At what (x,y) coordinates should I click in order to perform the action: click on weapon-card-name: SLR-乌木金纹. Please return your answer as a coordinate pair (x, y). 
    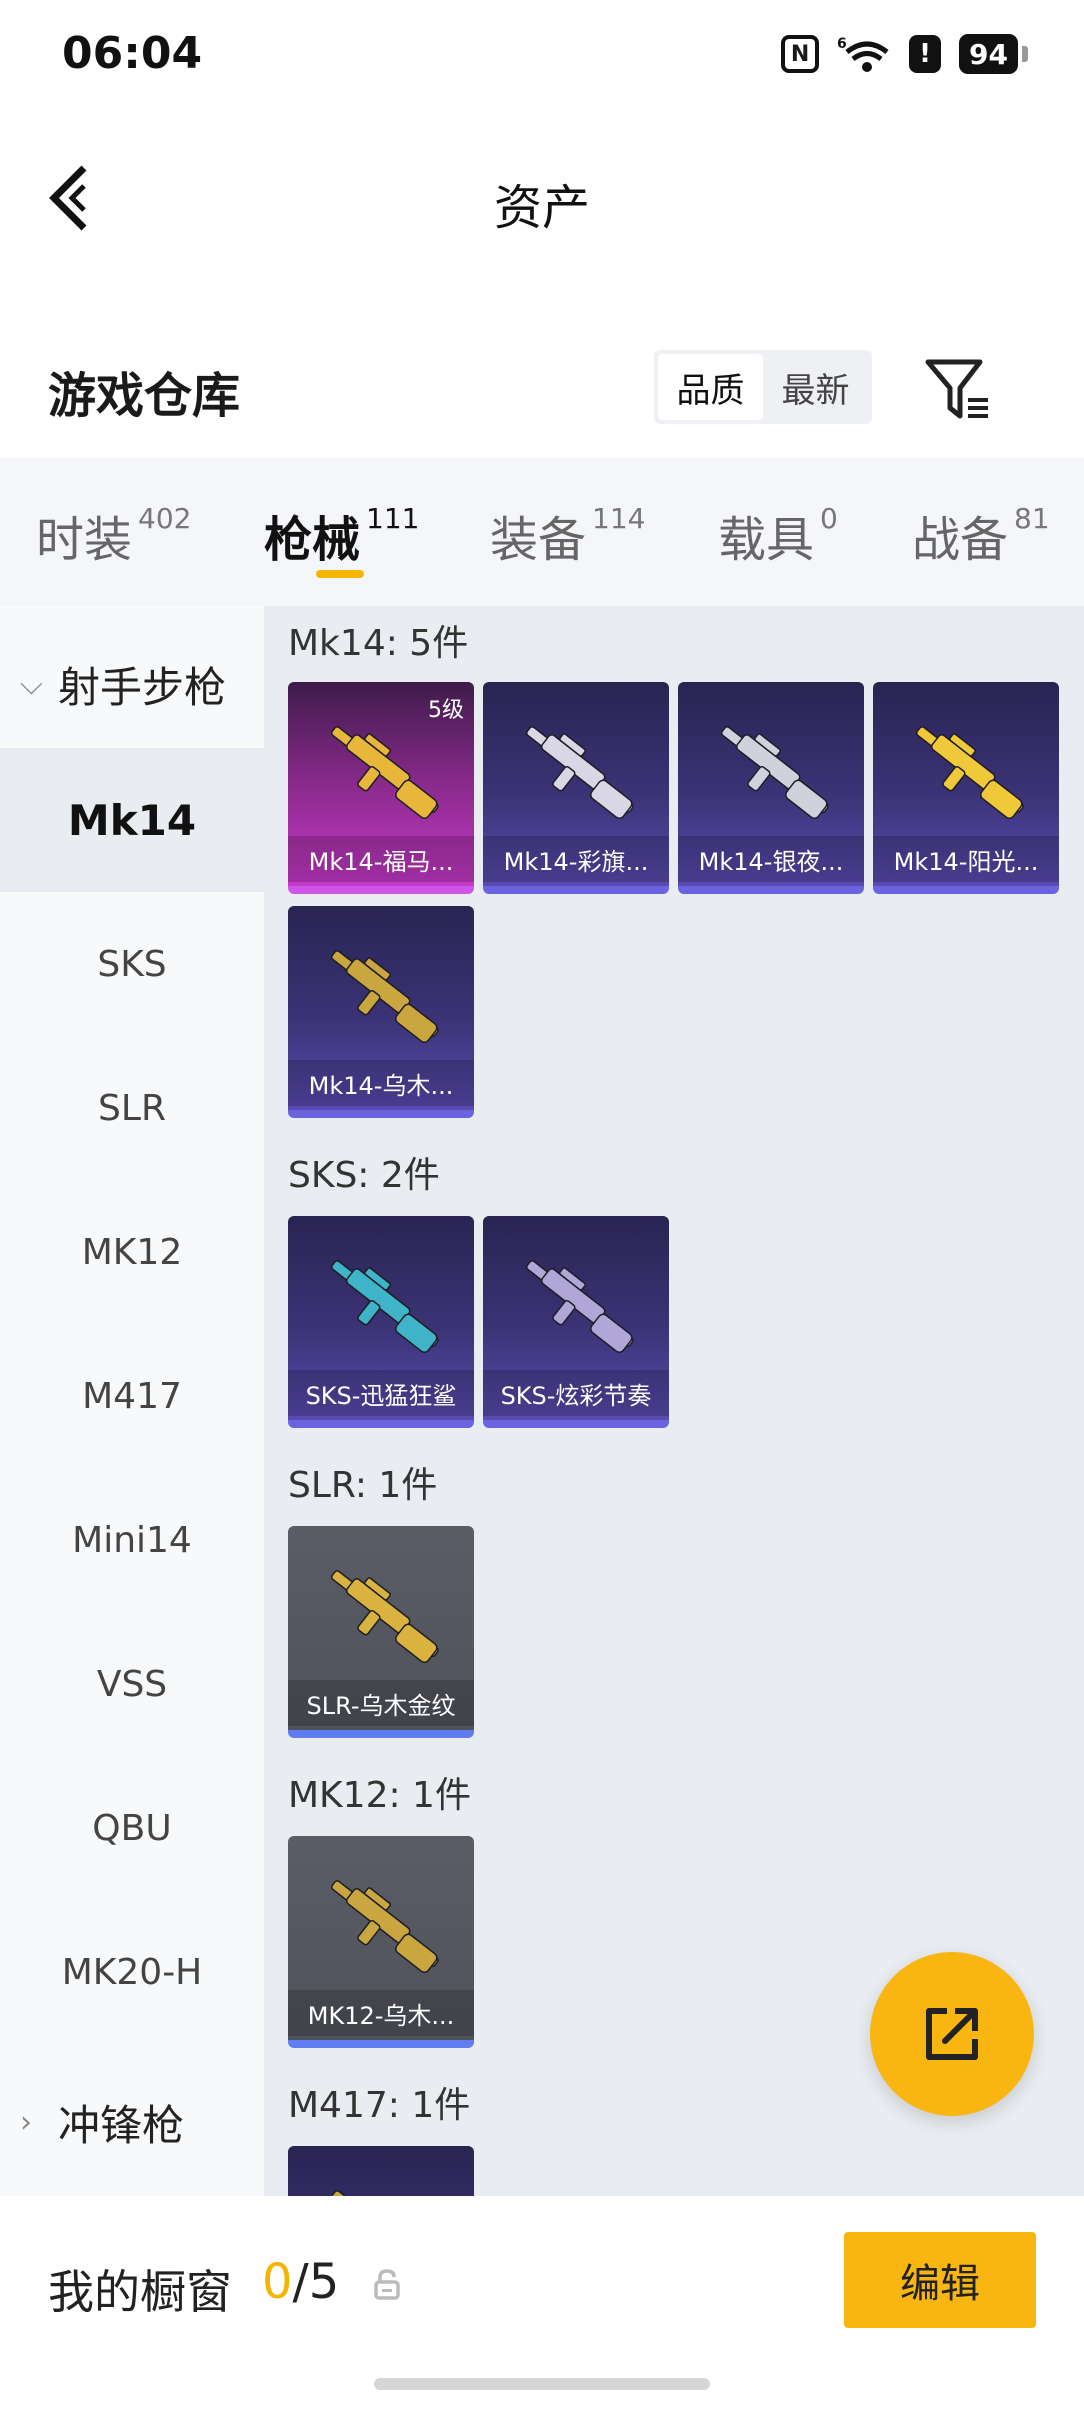
    Looking at the image, I should click on (381, 1703).